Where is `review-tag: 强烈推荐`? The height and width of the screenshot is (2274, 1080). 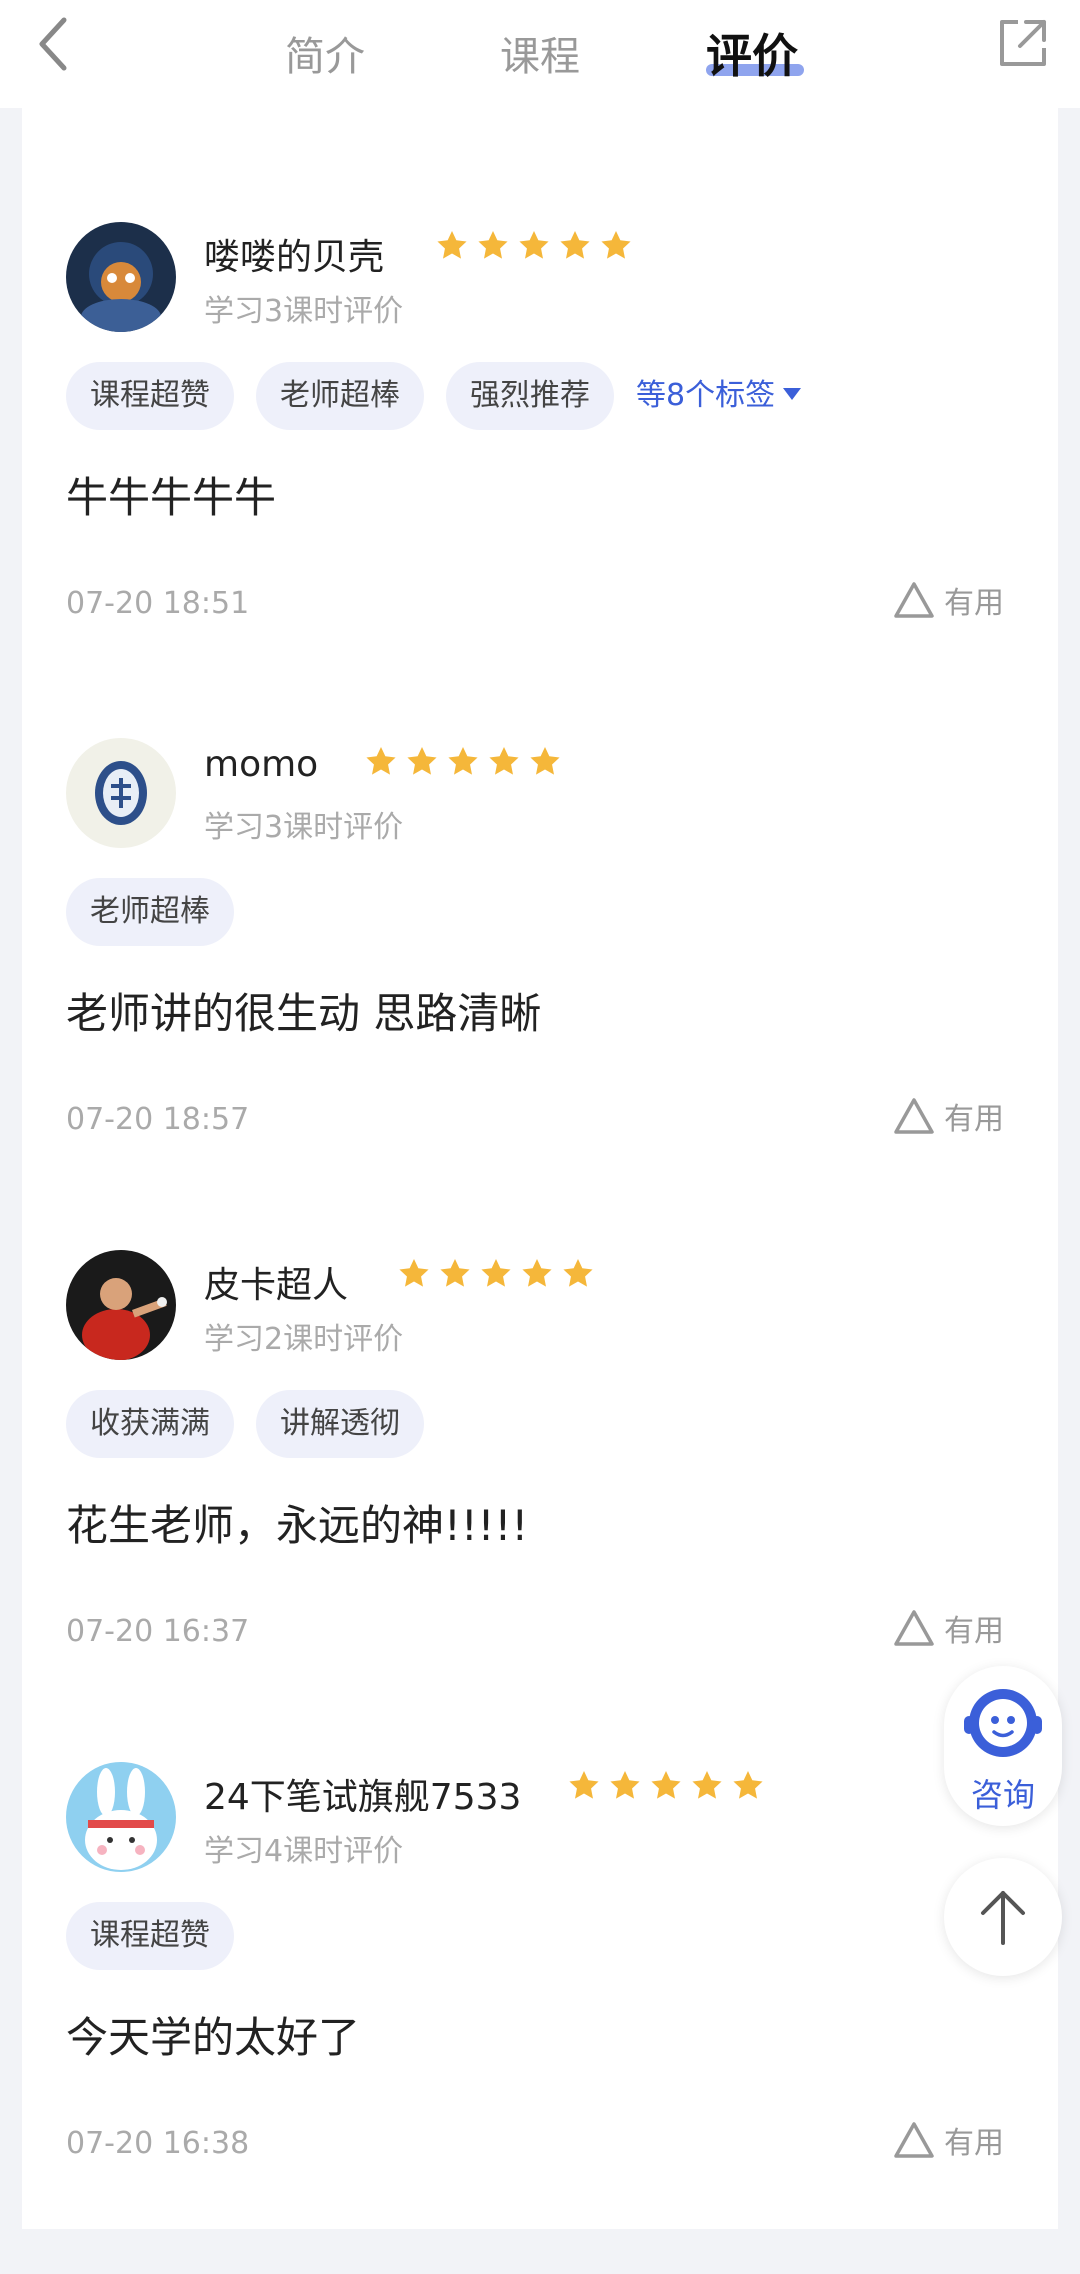
review-tag: 强烈推荐 is located at coordinates (530, 396).